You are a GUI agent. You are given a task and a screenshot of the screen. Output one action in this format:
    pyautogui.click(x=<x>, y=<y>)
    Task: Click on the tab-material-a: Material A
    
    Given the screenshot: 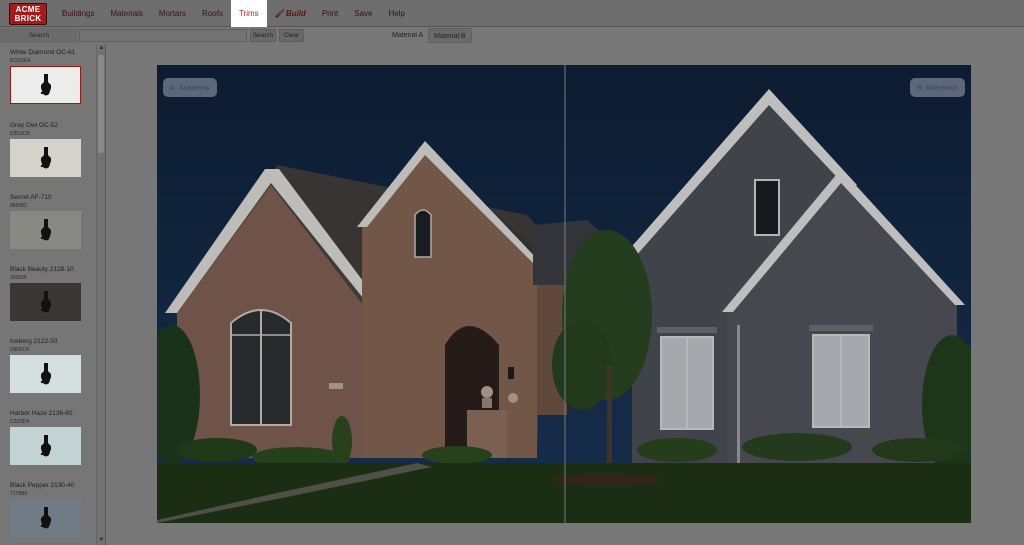 What is the action you would take?
    pyautogui.click(x=407, y=35)
    